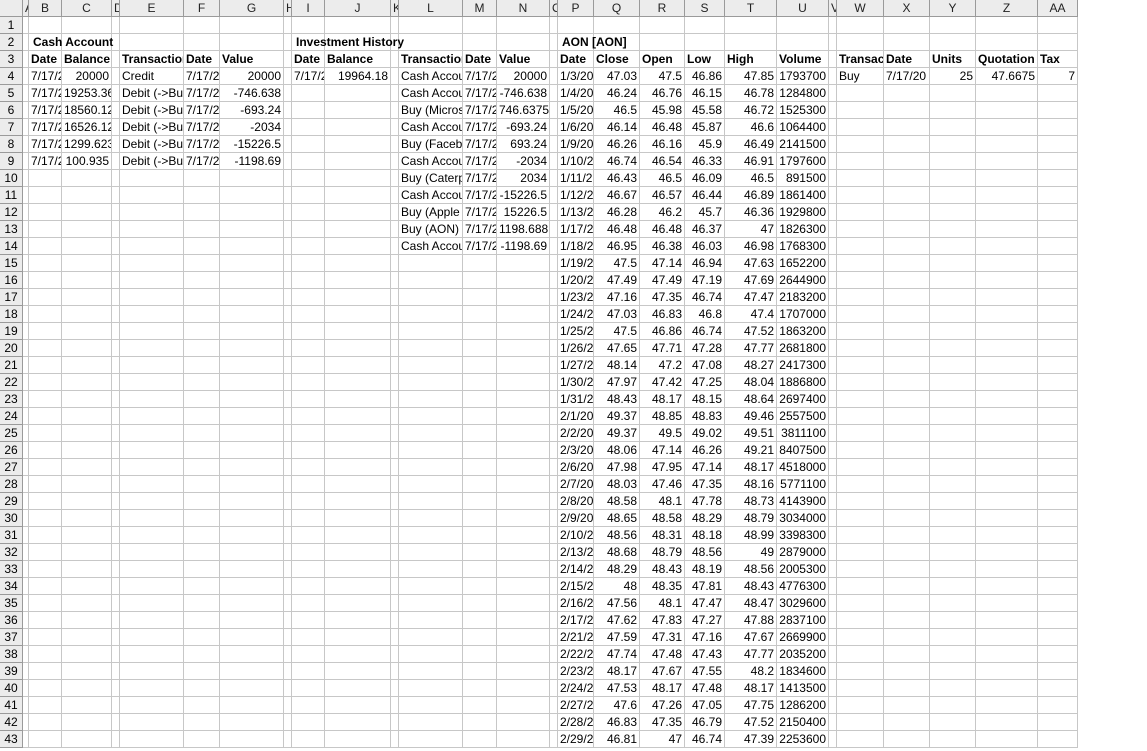 This screenshot has height=751, width=1147. Describe the element at coordinates (358, 586) in the screenshot. I see `cell-j34` at that location.